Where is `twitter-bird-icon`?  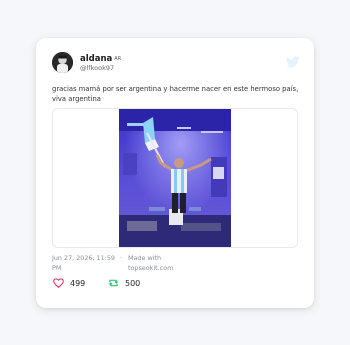
twitter-bird-icon is located at coordinates (293, 62).